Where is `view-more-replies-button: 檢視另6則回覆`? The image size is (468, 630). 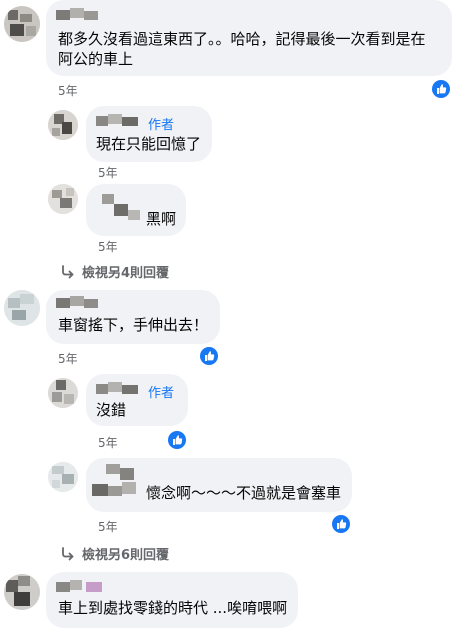 view-more-replies-button: 檢視另6則回覆 is located at coordinates (114, 553).